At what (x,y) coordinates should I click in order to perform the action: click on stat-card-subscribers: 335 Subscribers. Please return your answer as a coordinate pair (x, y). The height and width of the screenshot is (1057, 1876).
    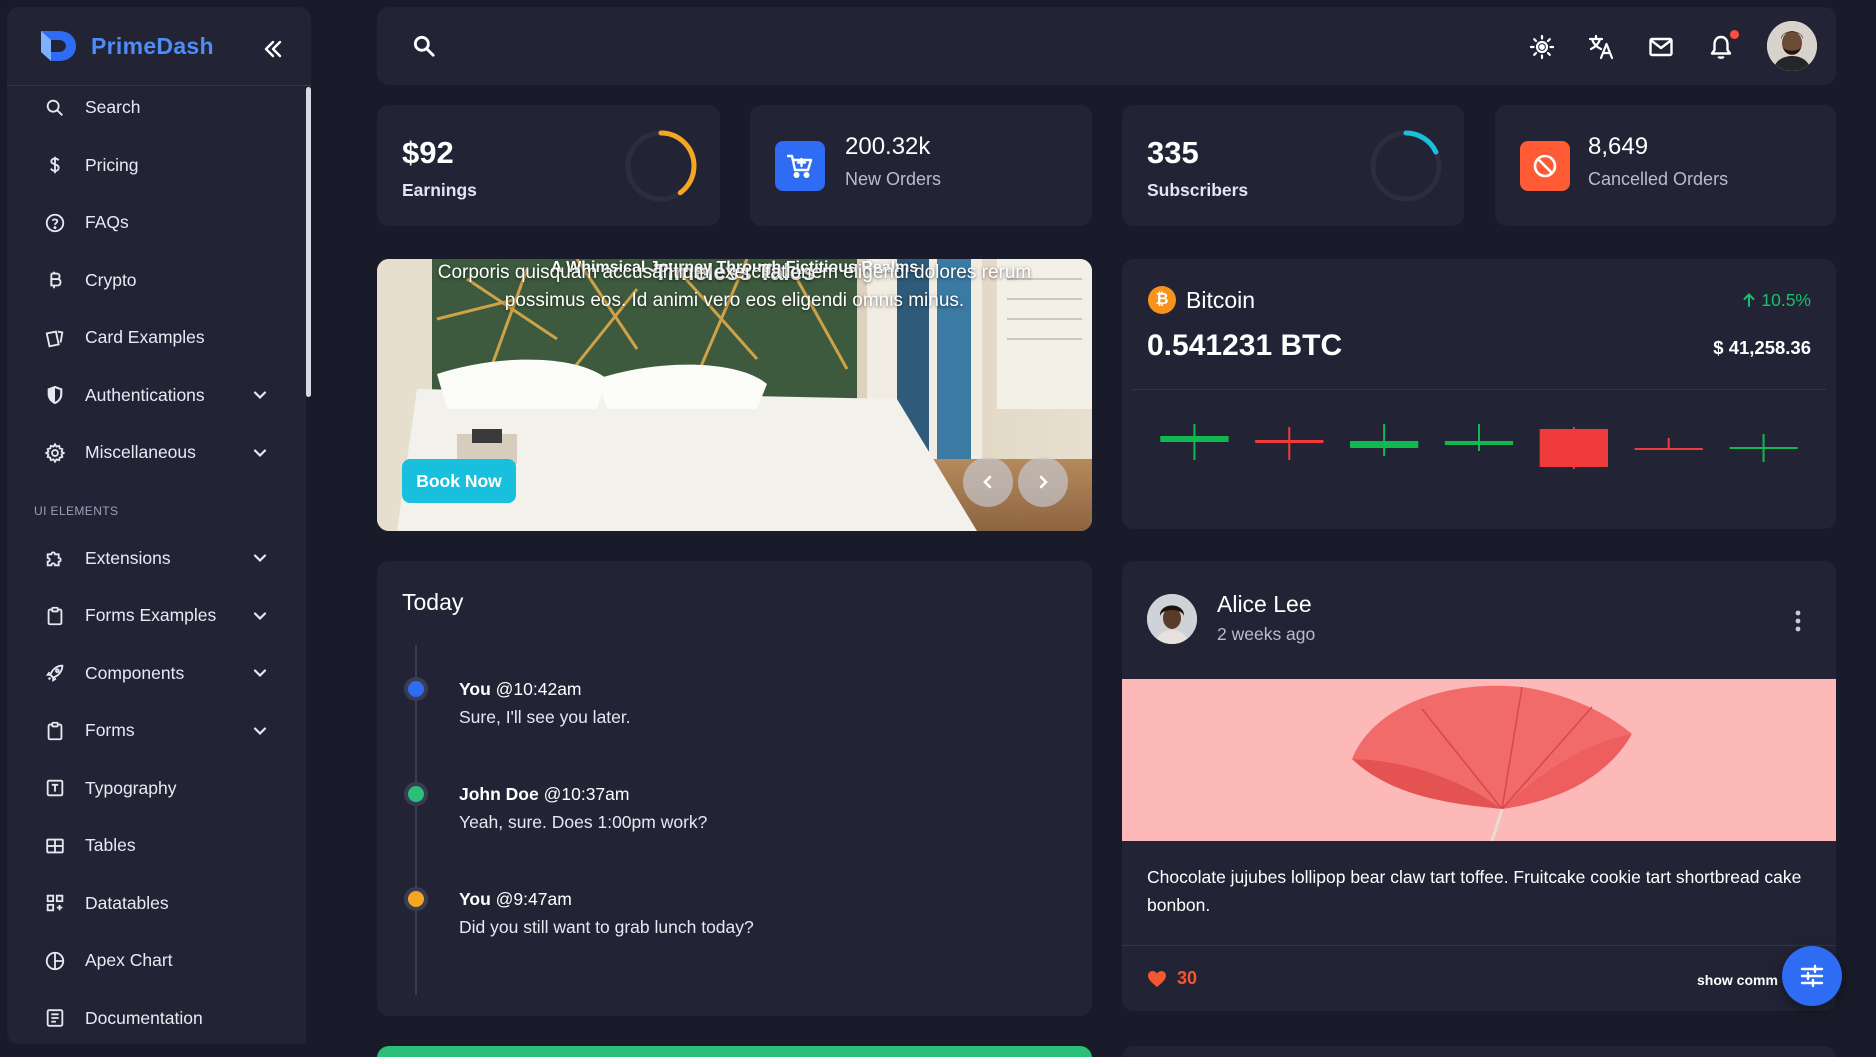
    Looking at the image, I should click on (1293, 165).